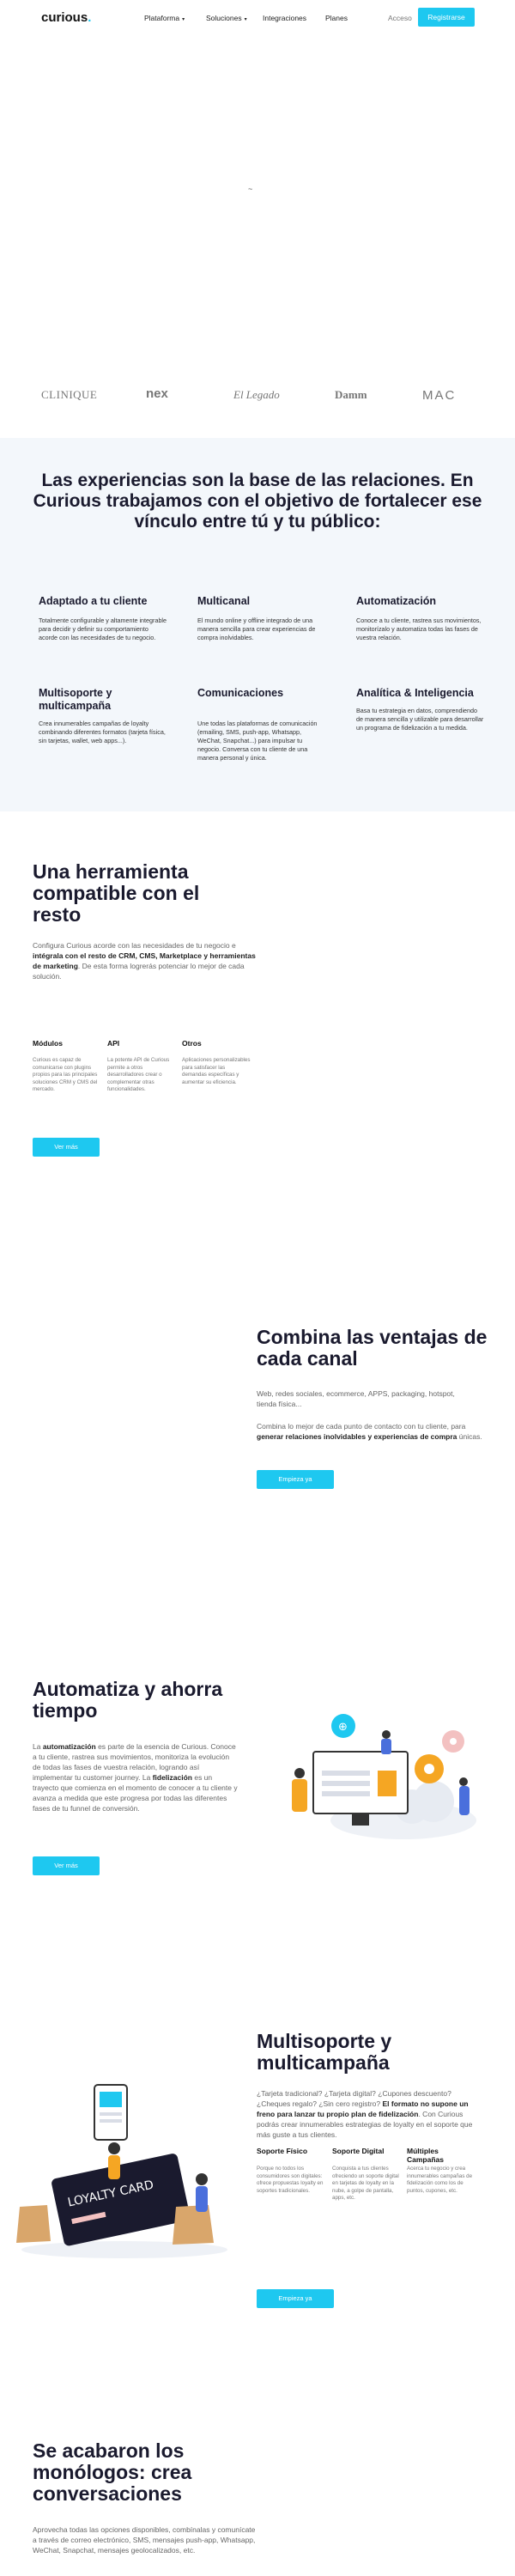  Describe the element at coordinates (372, 1348) in the screenshot. I see `channels-heading: Combina las ventajas de cada canal` at that location.